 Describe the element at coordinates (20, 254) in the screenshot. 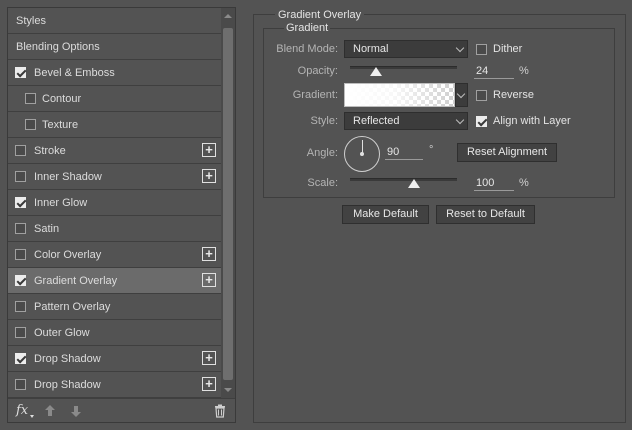

I see `color-overlay-checkbox` at that location.